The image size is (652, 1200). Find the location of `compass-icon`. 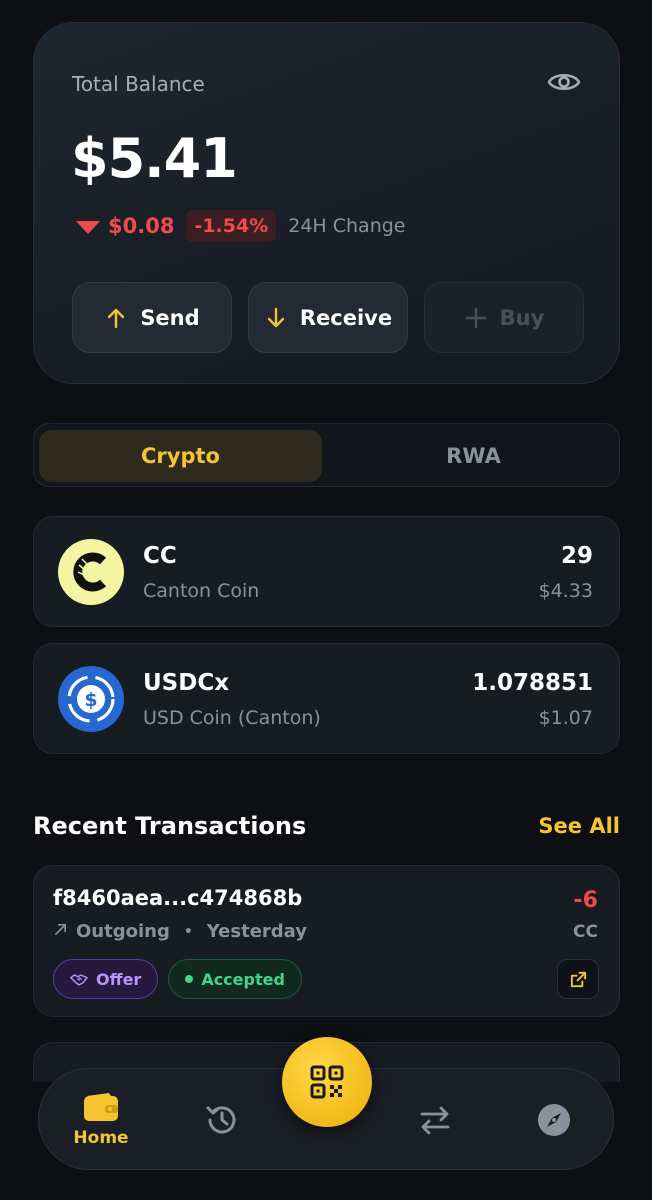

compass-icon is located at coordinates (554, 1120).